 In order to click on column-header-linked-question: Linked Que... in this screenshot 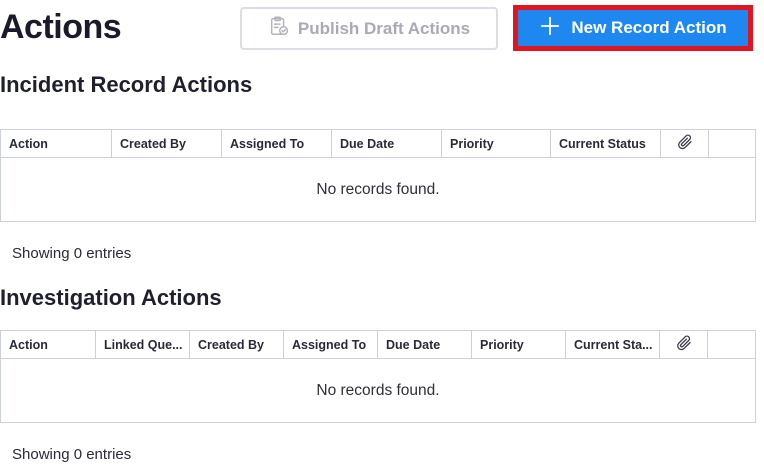, I will do `click(143, 344)`.